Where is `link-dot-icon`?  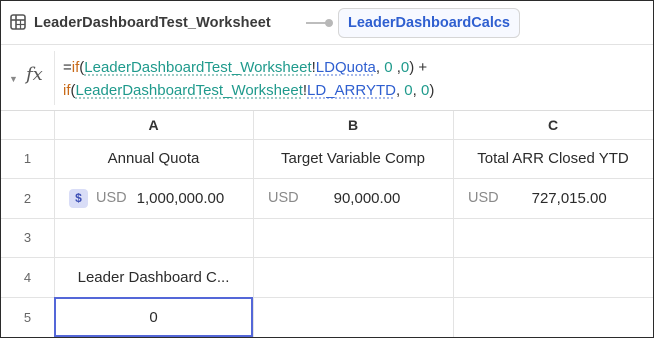
link-dot-icon is located at coordinates (329, 23).